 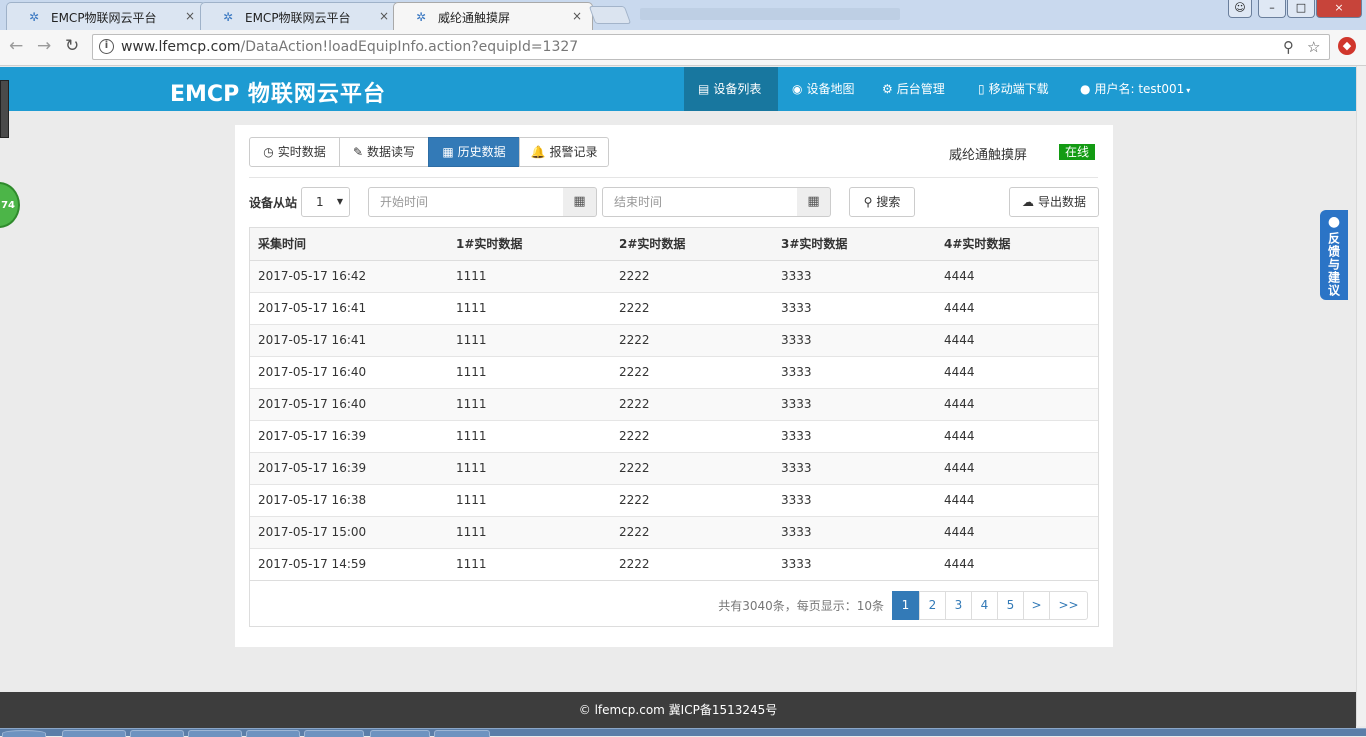 What do you see at coordinates (823, 89) in the screenshot?
I see `nav-device-map: ◉ 设备地图` at bounding box center [823, 89].